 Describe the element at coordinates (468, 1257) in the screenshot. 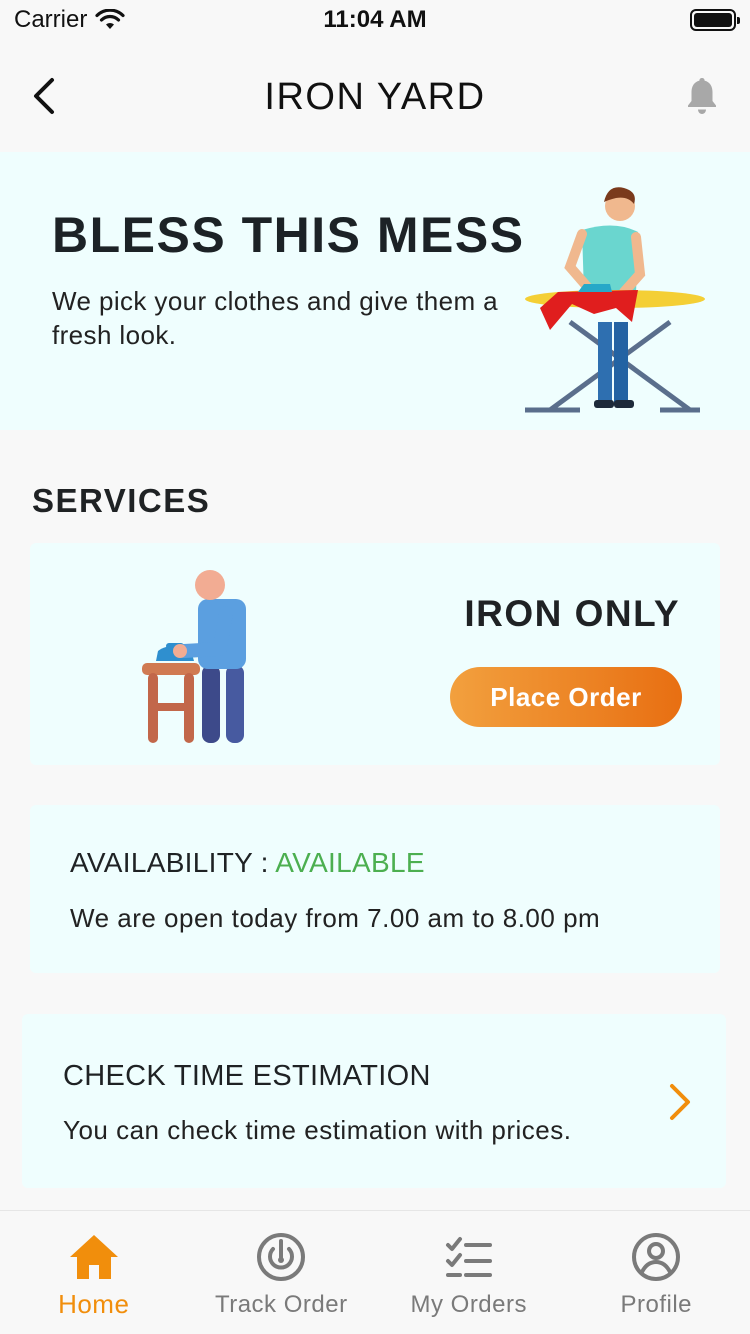

I see `checklist-icon` at that location.